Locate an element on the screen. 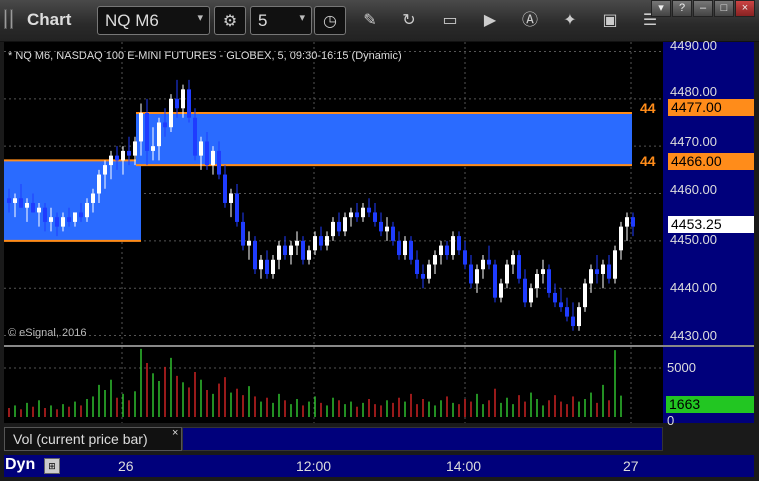 This screenshot has height=481, width=759. time-axis is located at coordinates (333, 466).